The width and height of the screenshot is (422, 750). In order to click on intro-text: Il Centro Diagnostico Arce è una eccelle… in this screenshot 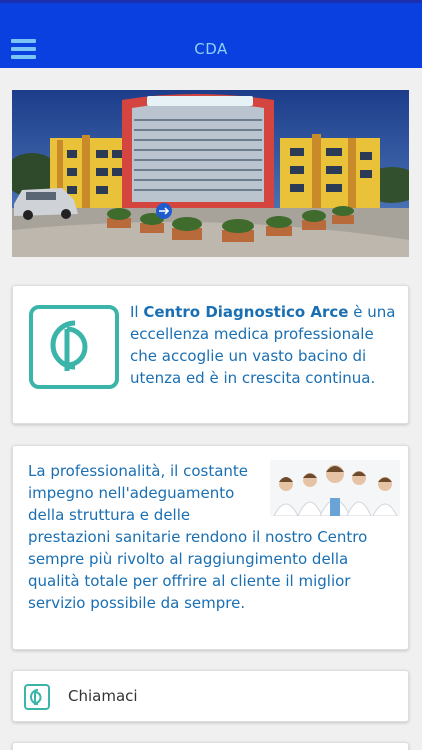, I will do `click(266, 345)`.